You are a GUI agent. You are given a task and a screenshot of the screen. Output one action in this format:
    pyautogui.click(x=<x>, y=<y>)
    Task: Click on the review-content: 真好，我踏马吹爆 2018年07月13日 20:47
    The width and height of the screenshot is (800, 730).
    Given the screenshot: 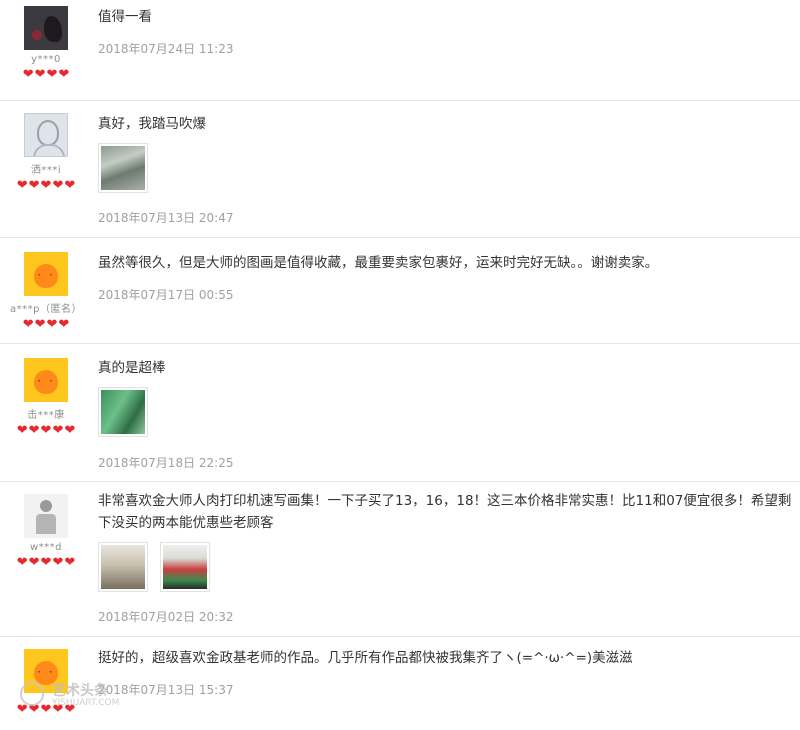 What is the action you would take?
    pyautogui.click(x=445, y=163)
    